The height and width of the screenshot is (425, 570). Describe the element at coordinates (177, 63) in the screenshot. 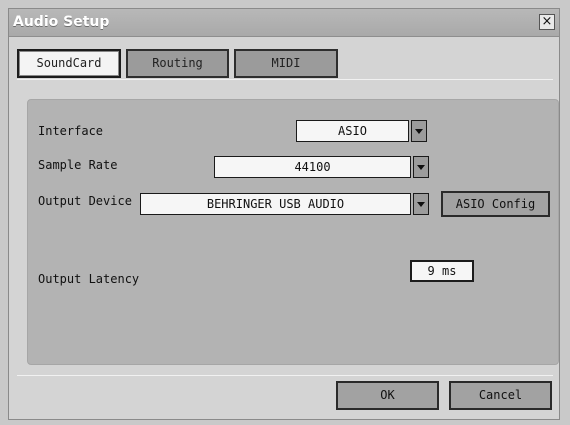

I see `tab-routing: Routing` at that location.